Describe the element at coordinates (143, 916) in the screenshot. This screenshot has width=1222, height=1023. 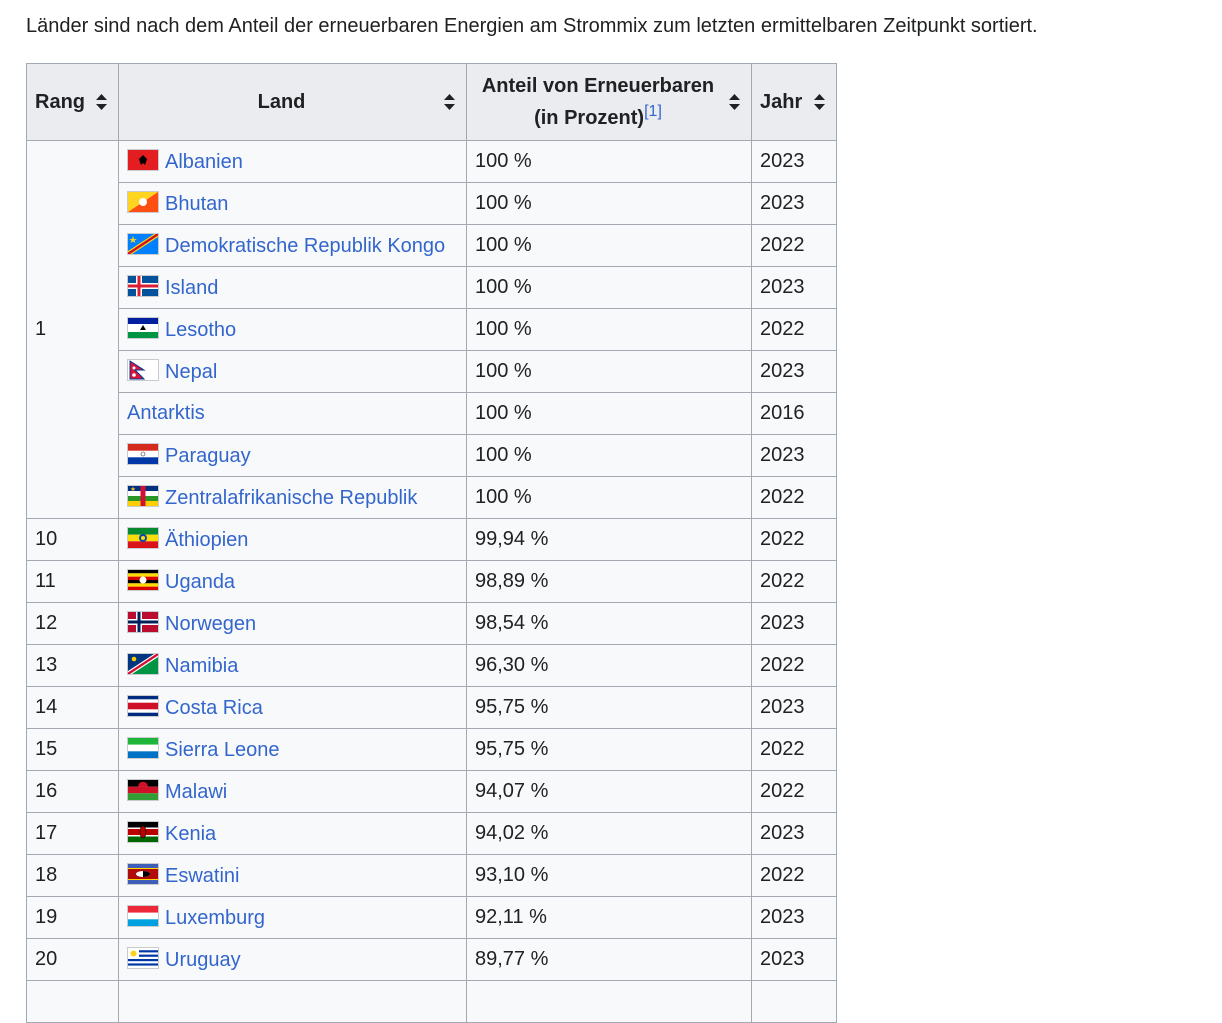
I see `luxembourg-flag-icon` at that location.